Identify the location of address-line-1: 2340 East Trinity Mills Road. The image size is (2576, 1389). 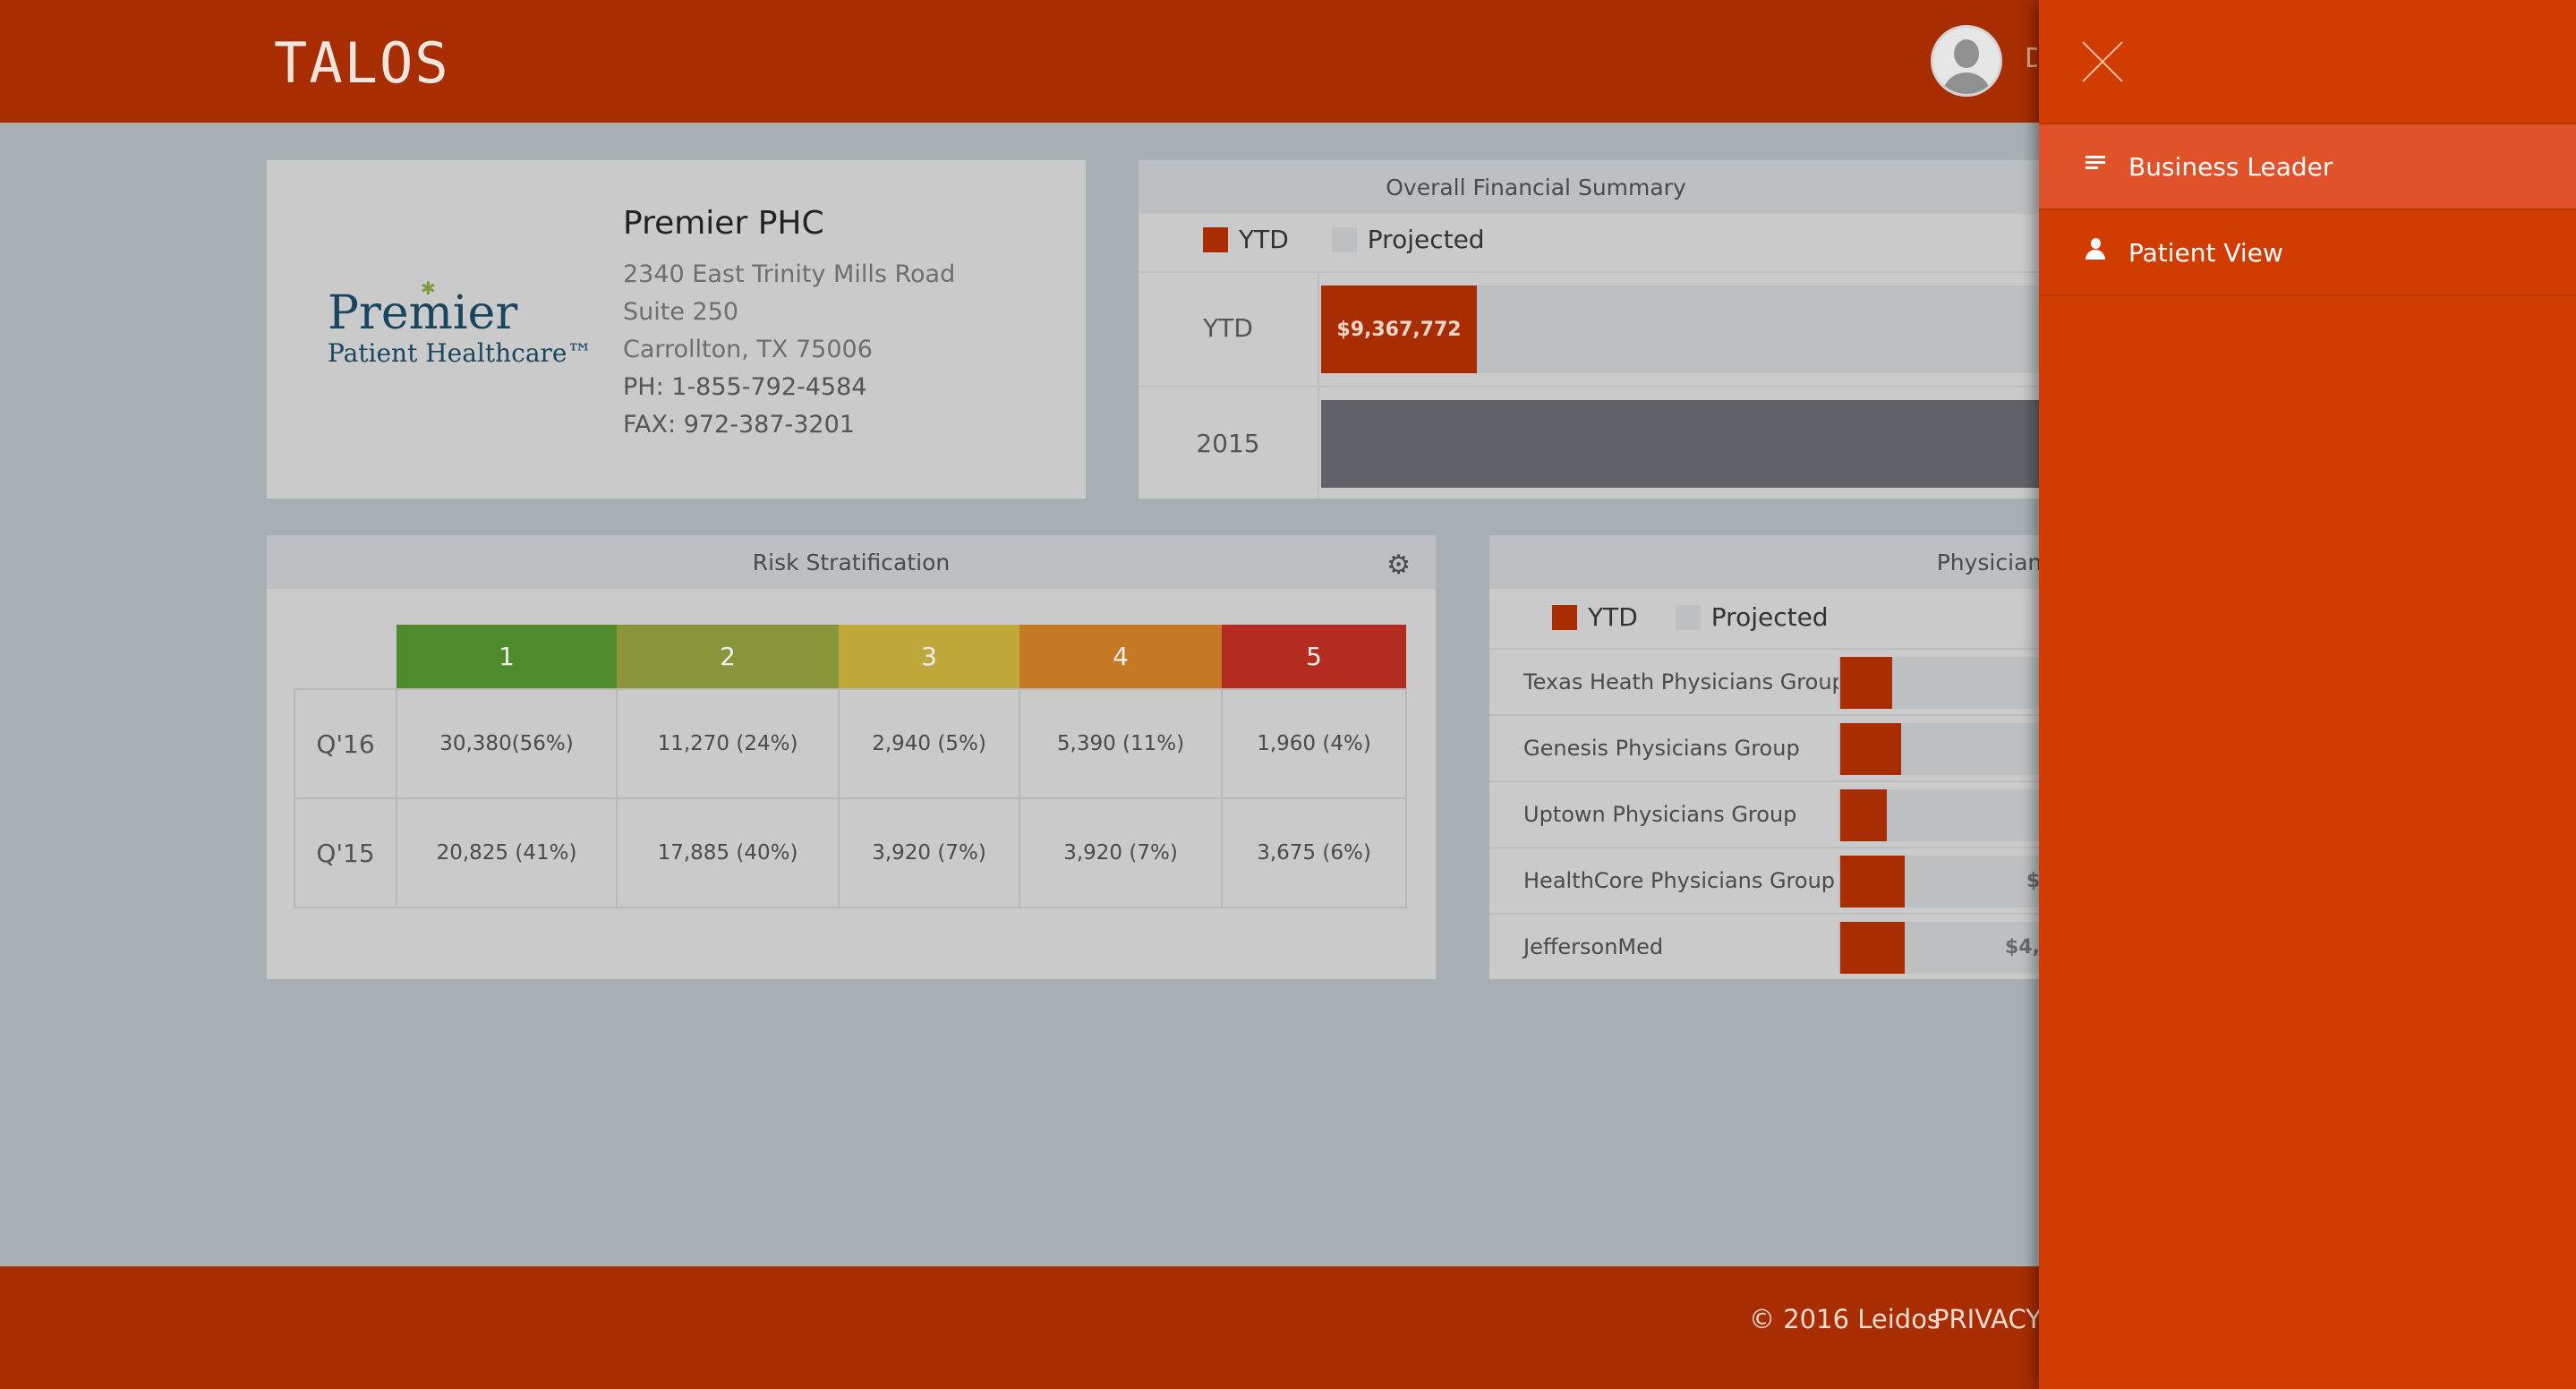
(789, 274).